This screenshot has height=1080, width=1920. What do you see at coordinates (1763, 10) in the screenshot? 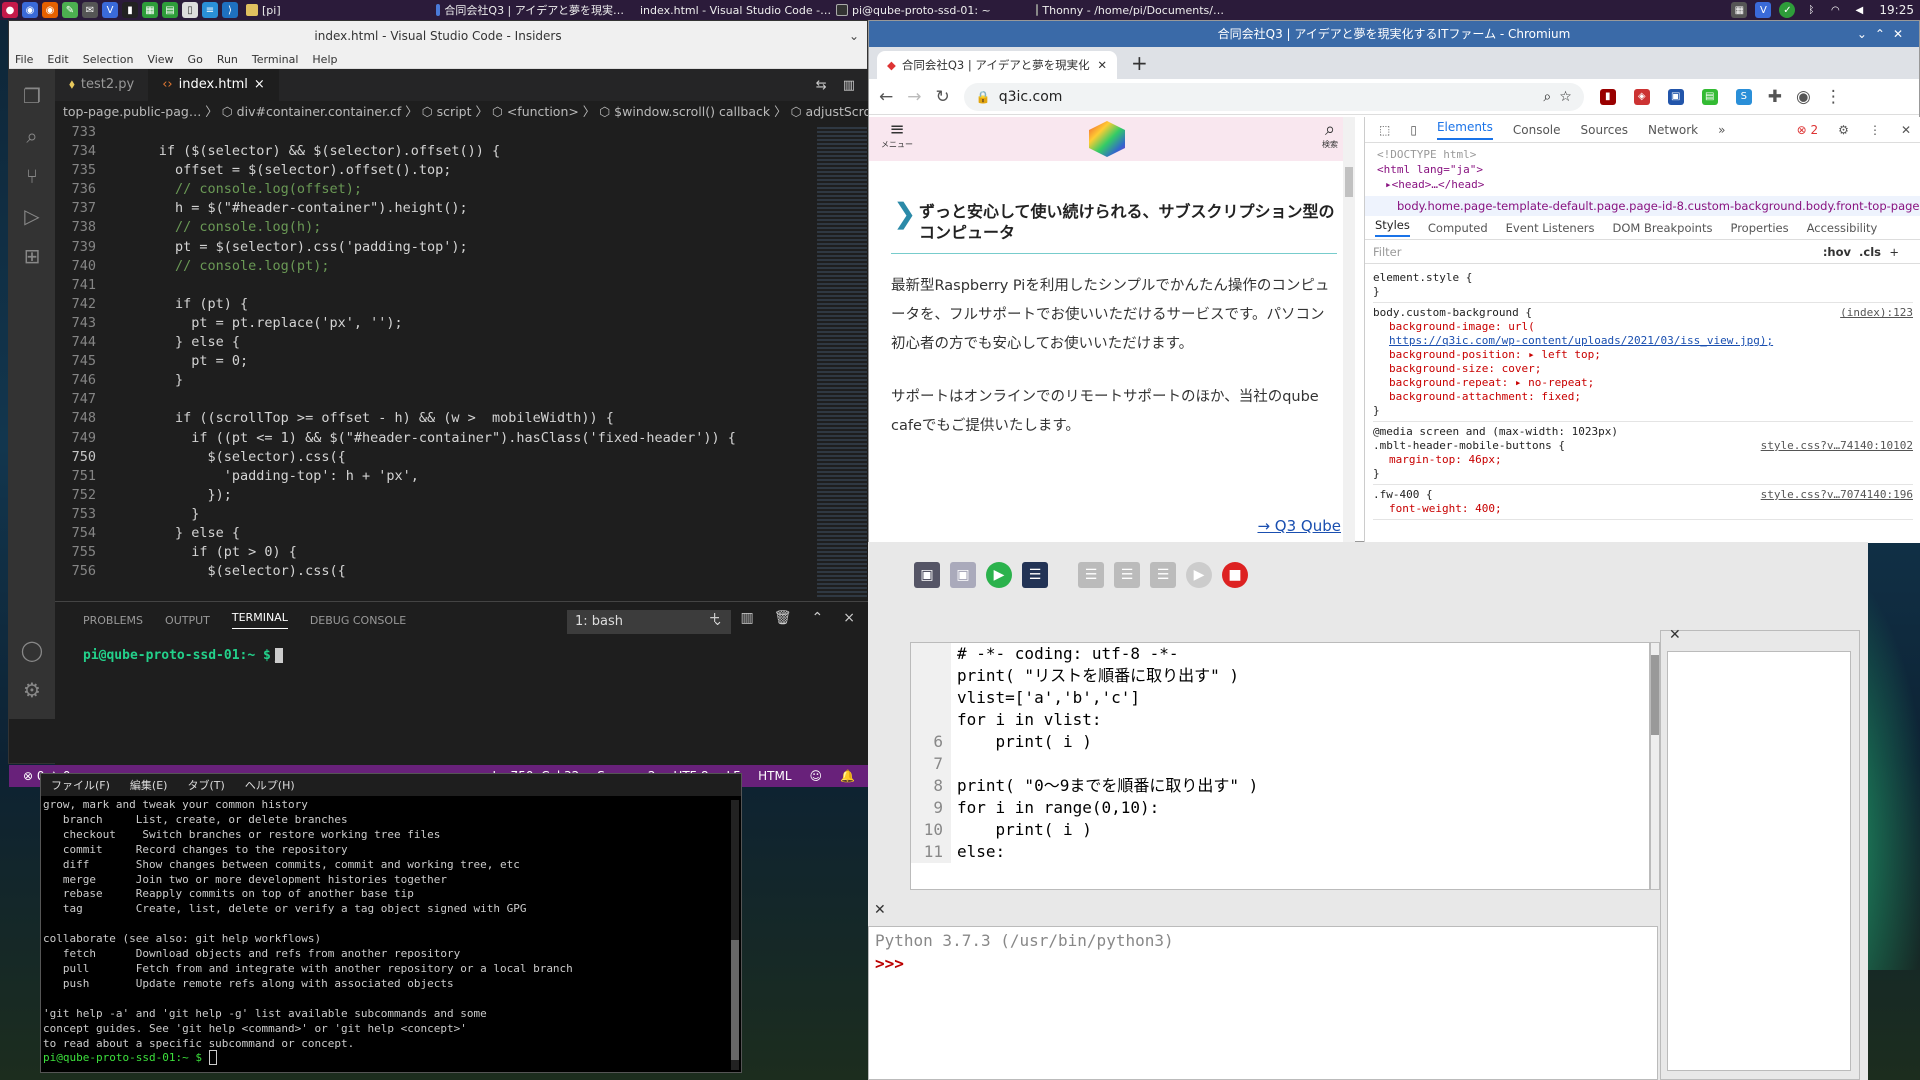
I see `vnc-tray-icon: V` at bounding box center [1763, 10].